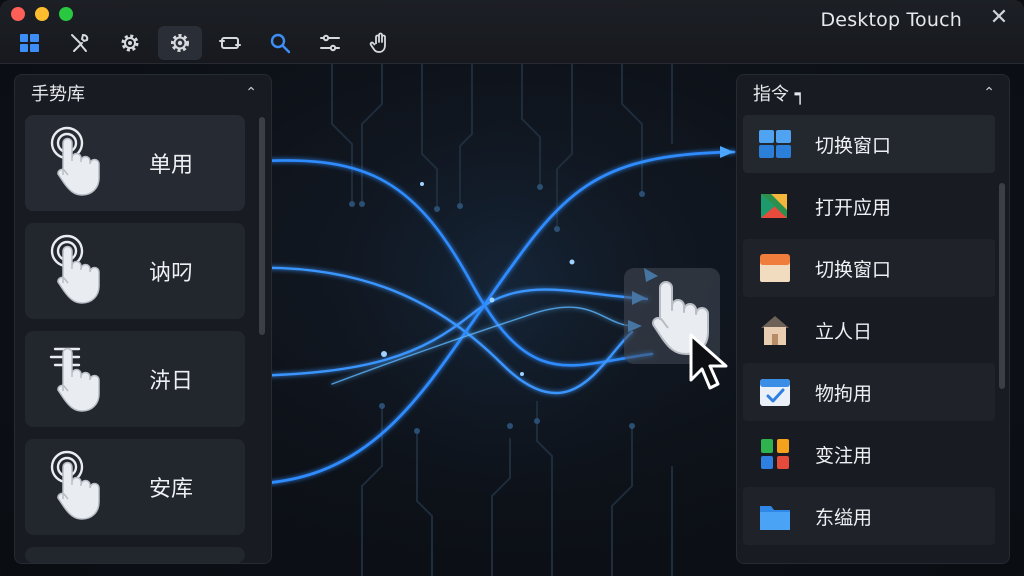  What do you see at coordinates (999, 18) in the screenshot?
I see `close-icon: ✕` at bounding box center [999, 18].